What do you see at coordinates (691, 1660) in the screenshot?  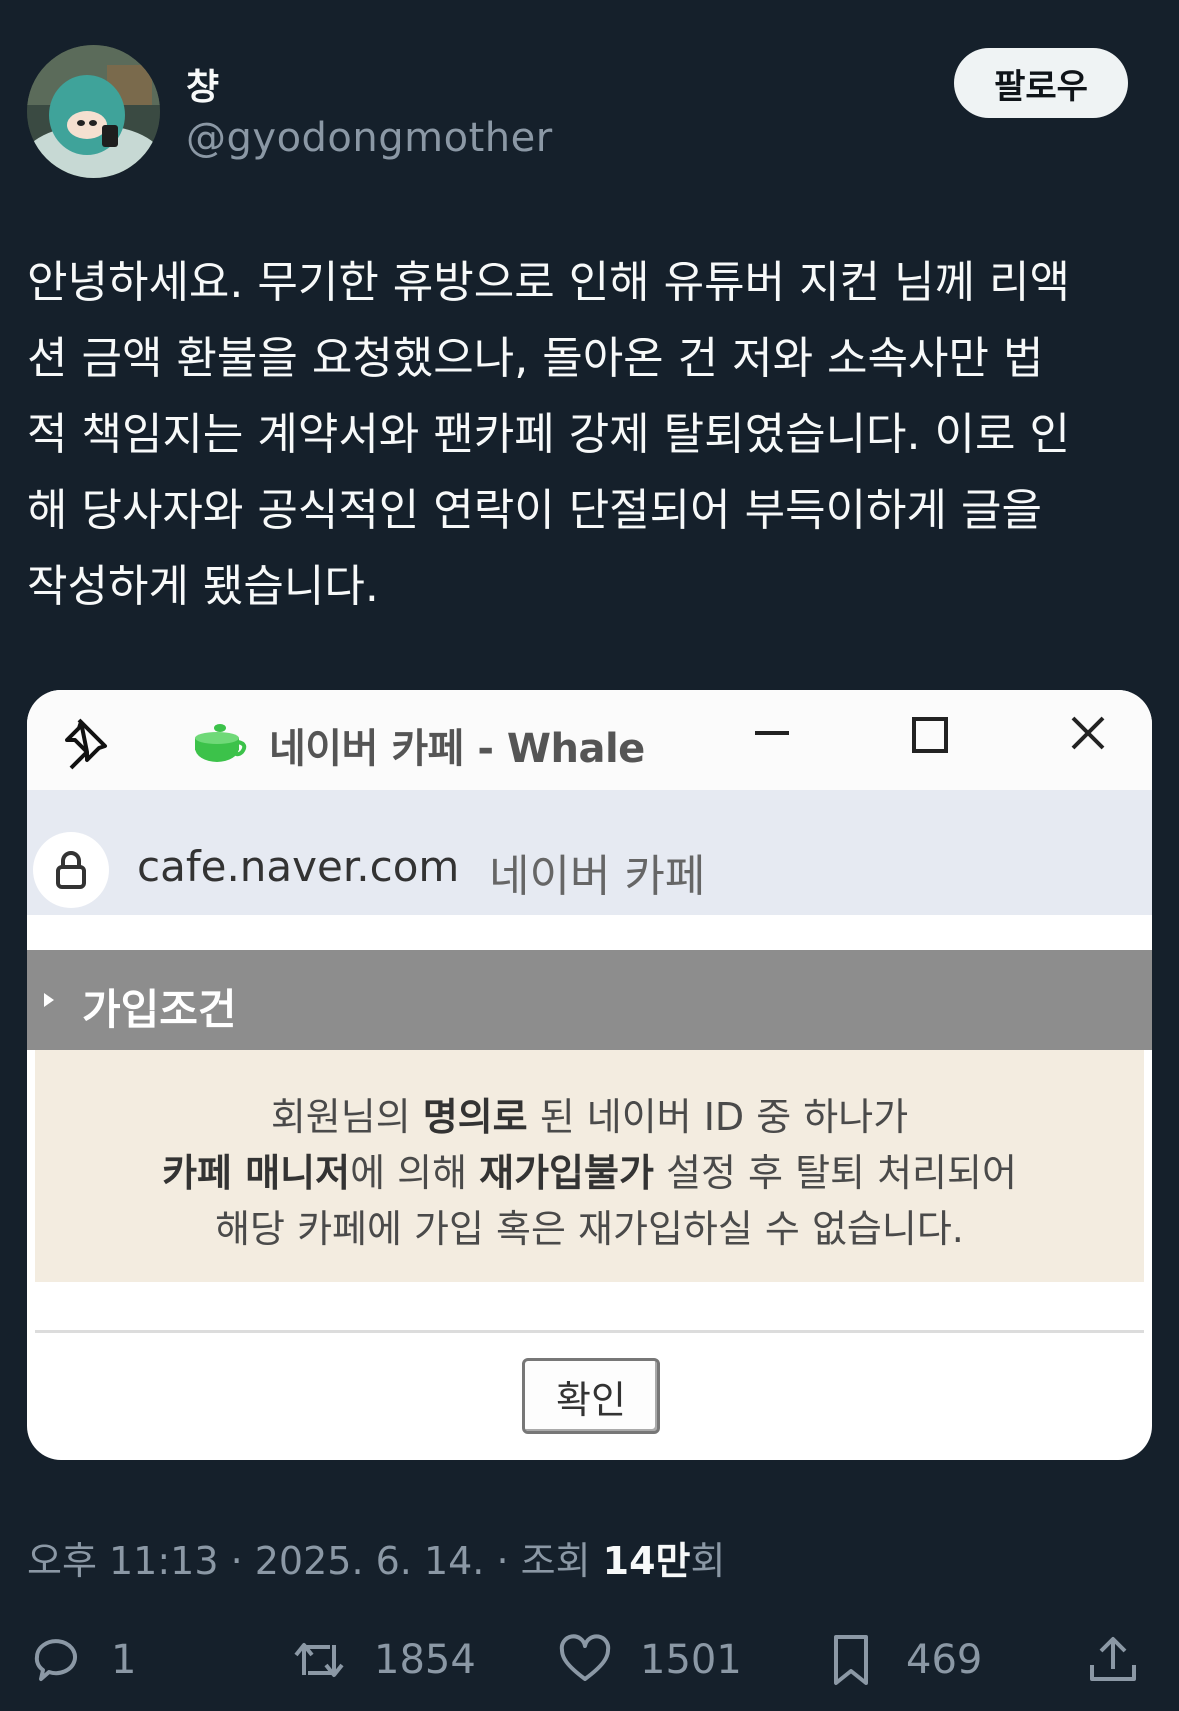 I see `like-count: 1501` at bounding box center [691, 1660].